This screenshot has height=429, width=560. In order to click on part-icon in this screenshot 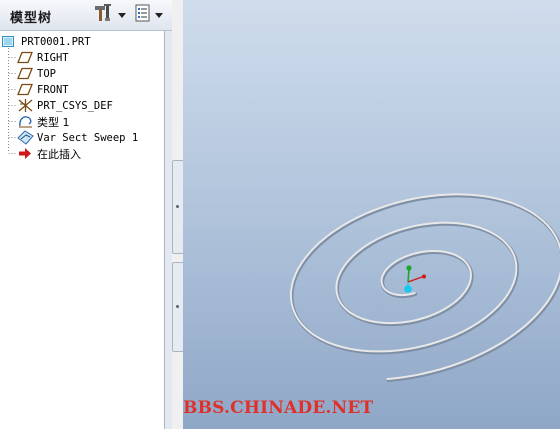, I will do `click(9, 41)`.